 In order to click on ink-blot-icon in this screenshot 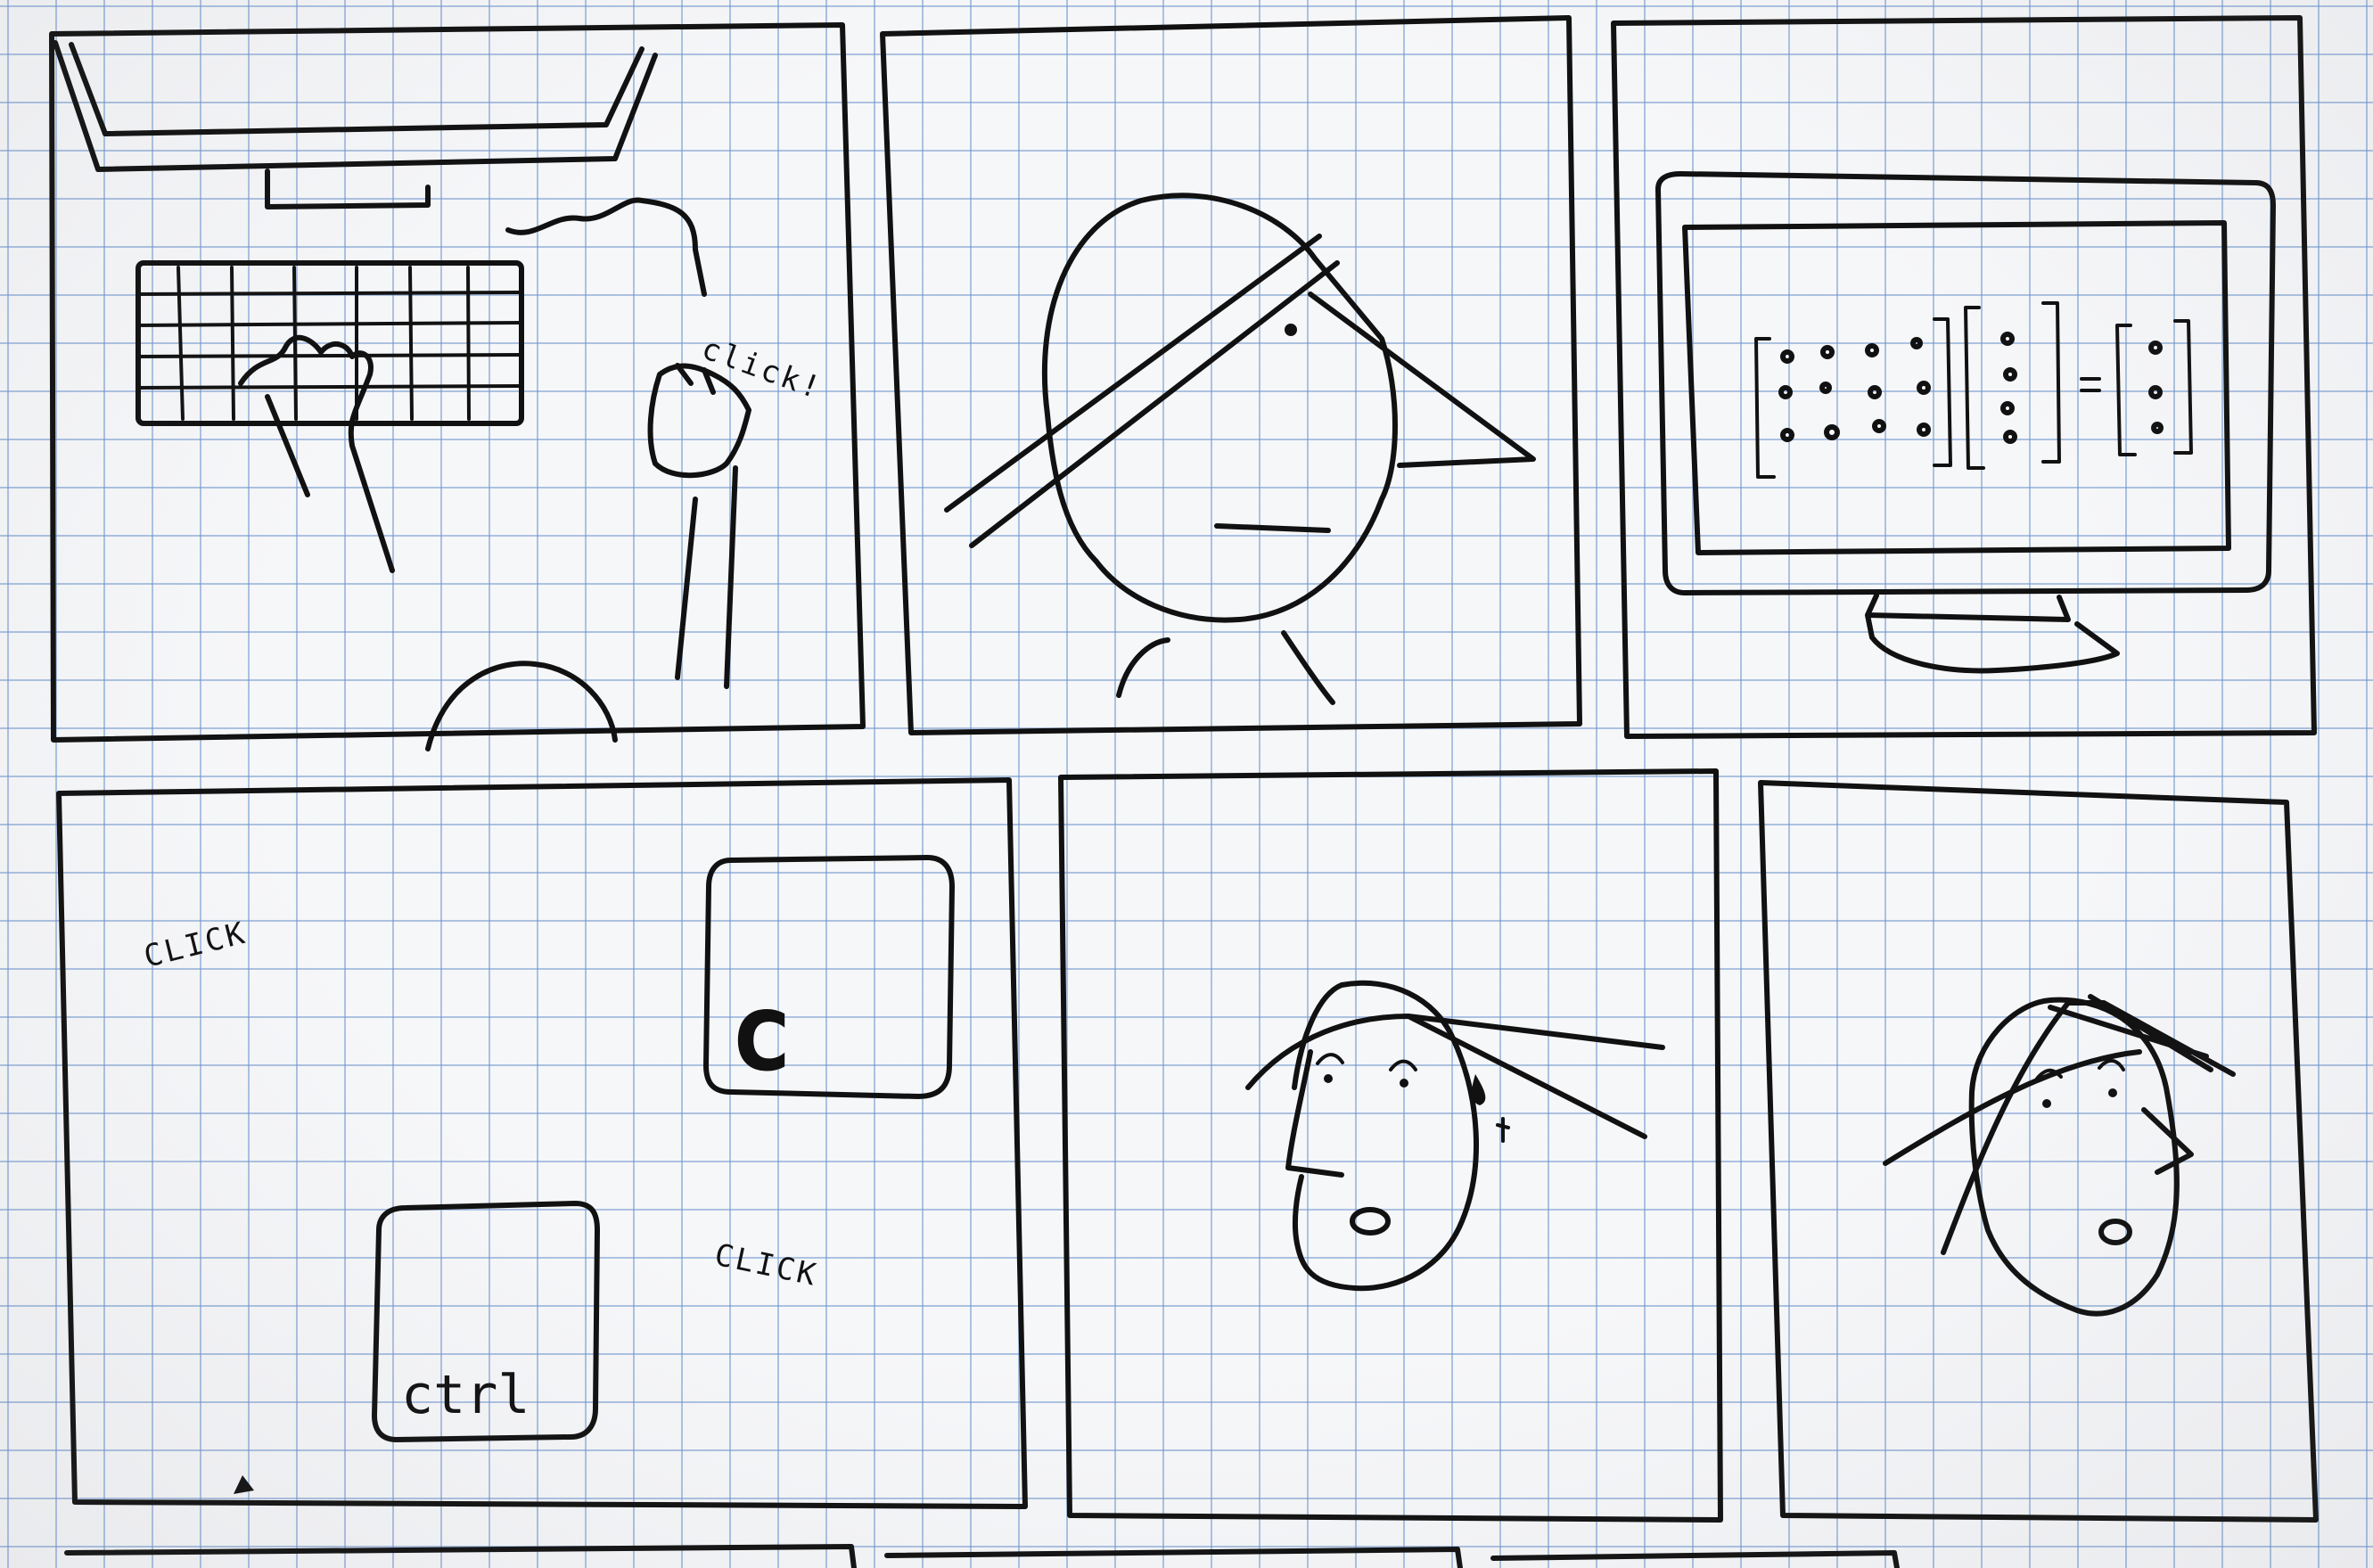, I will do `click(244, 1485)`.